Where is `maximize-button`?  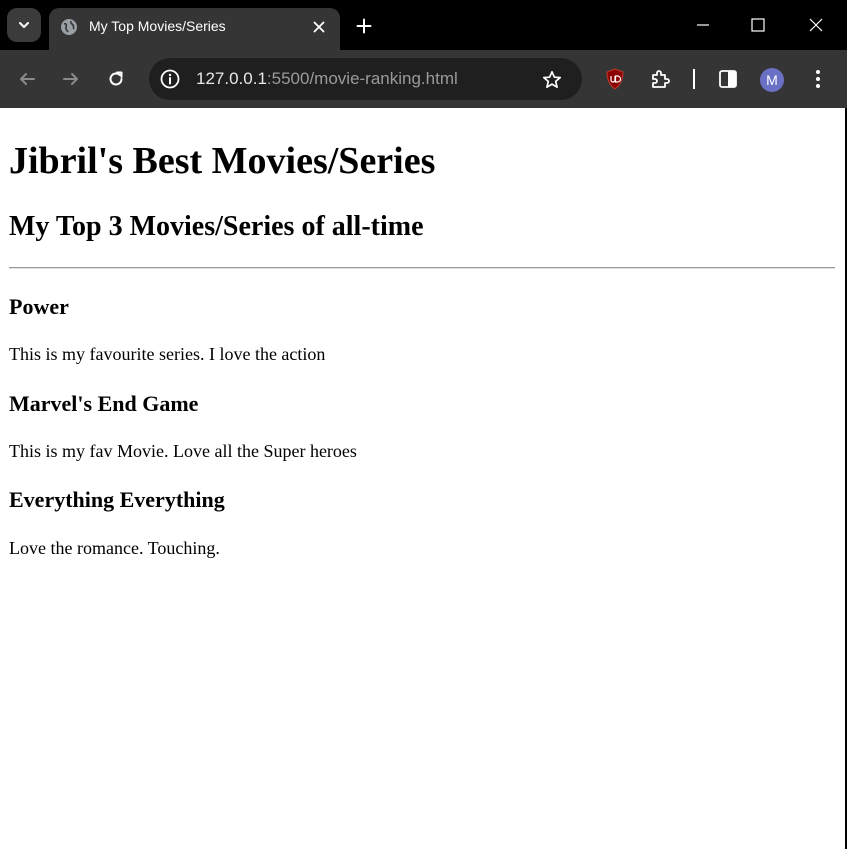
maximize-button is located at coordinates (758, 25).